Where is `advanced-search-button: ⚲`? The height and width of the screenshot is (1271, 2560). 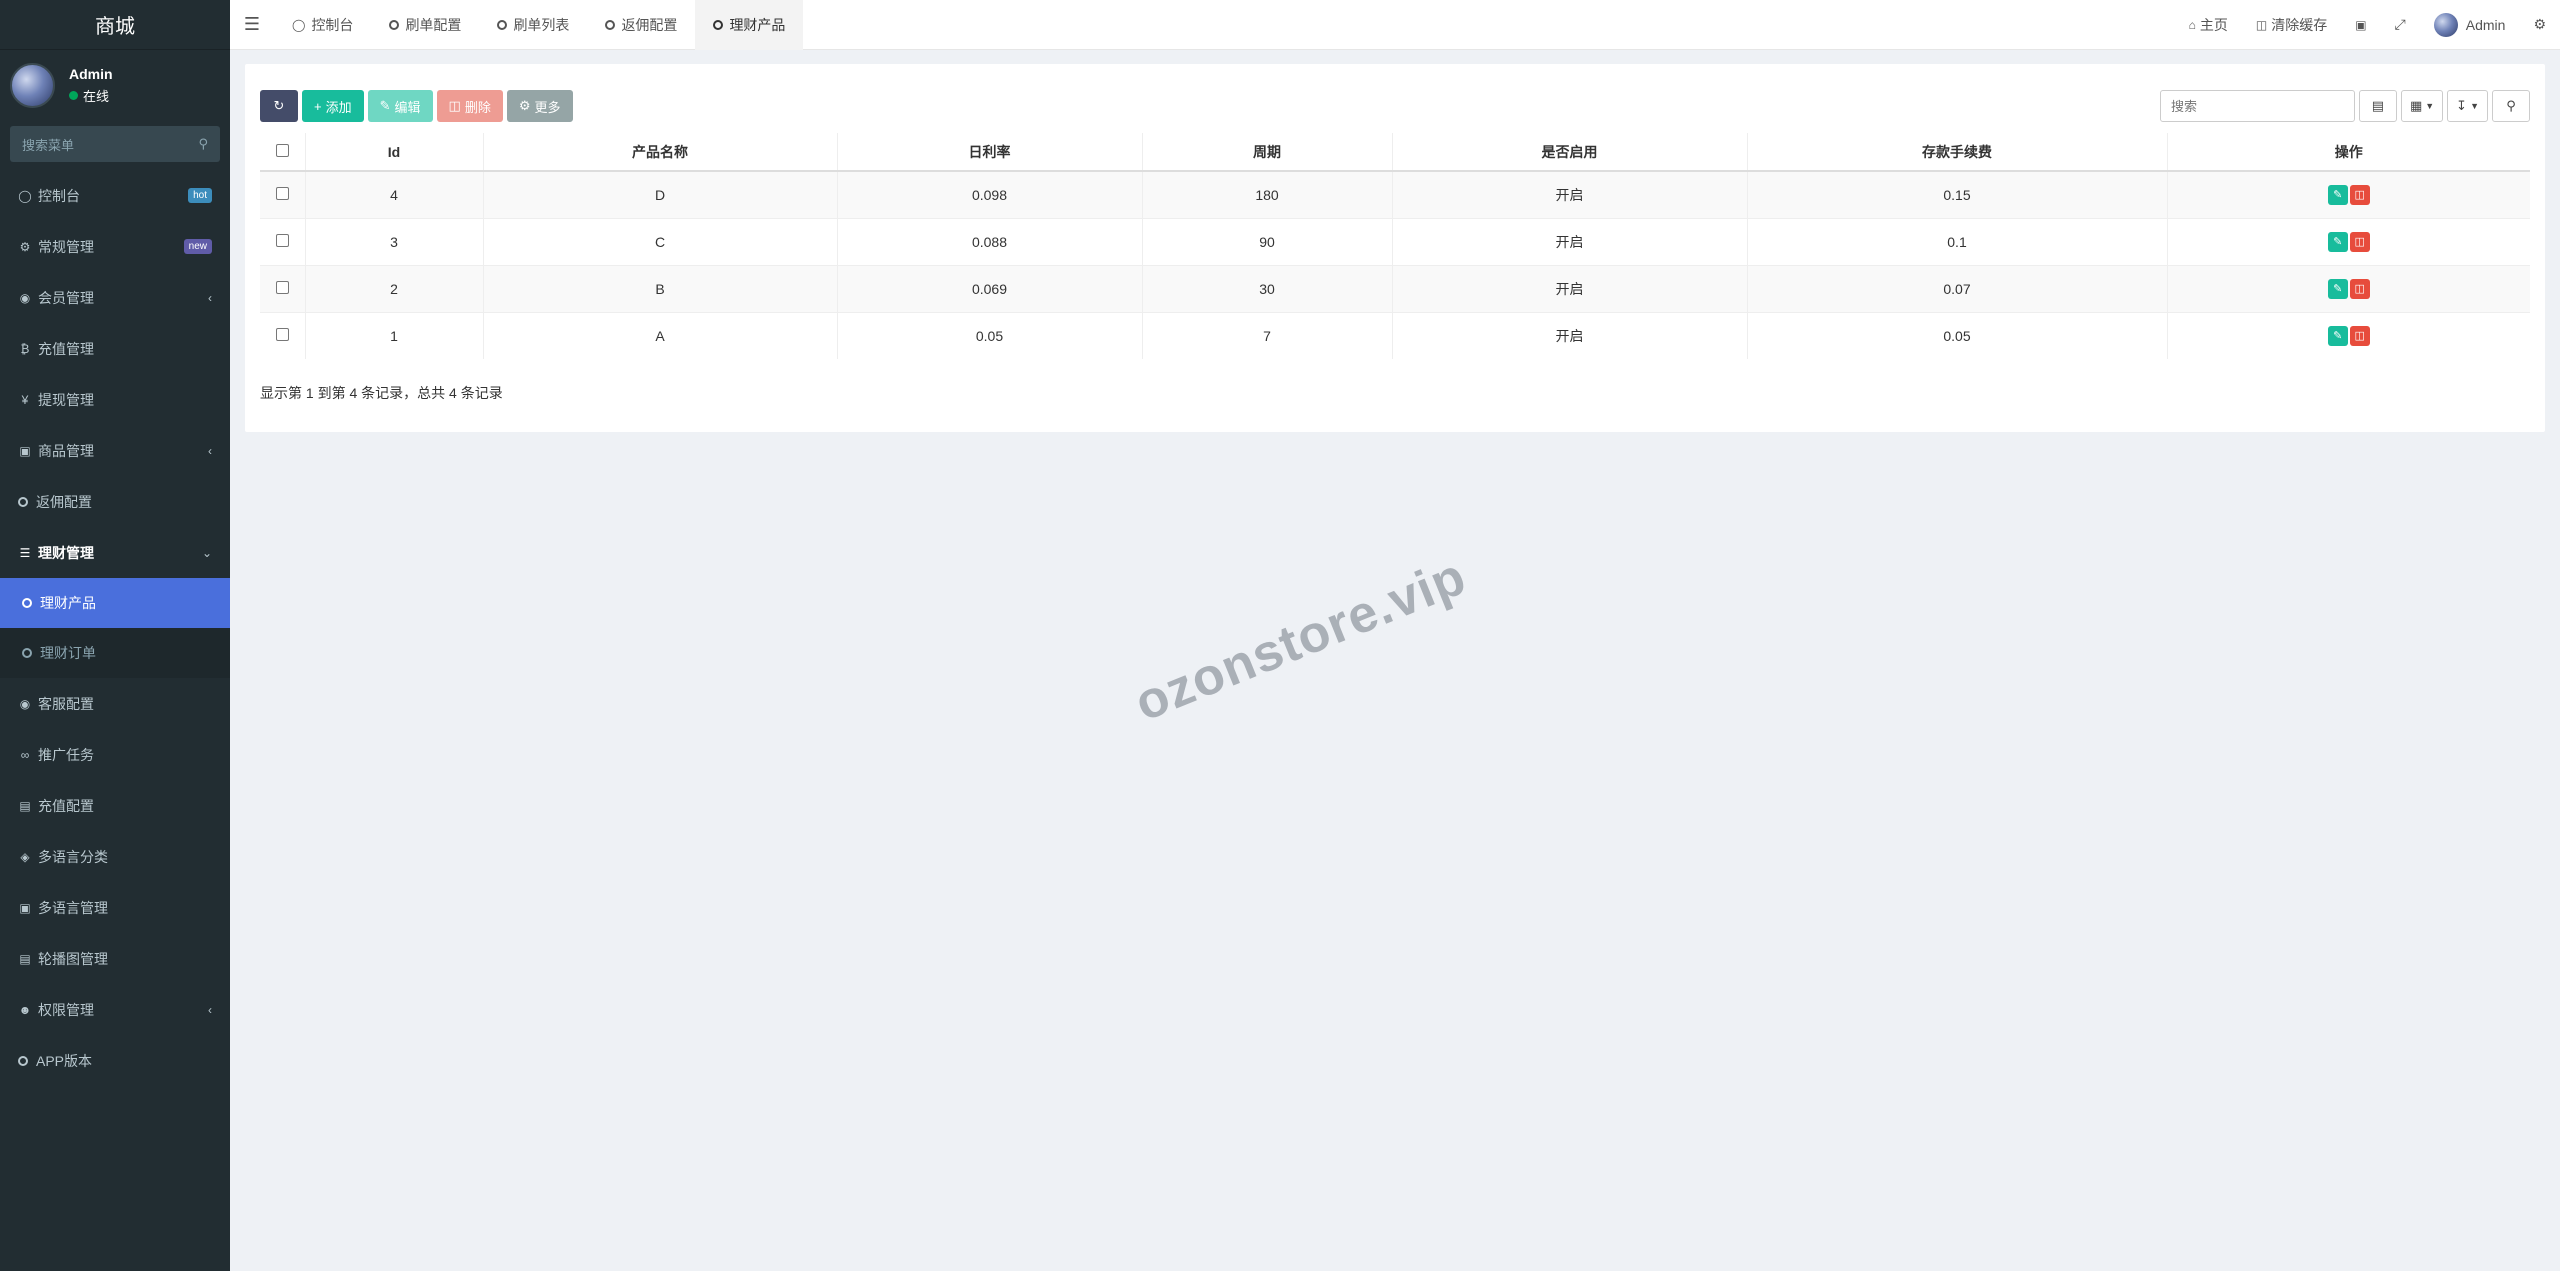
advanced-search-button: ⚲ is located at coordinates (2511, 106).